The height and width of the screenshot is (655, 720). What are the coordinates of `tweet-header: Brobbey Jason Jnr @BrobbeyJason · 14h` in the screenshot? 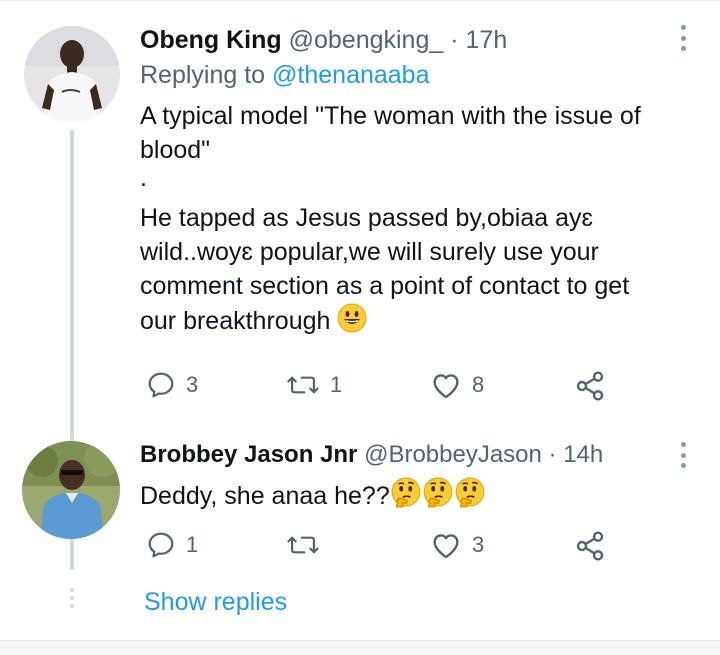 It's located at (371, 455).